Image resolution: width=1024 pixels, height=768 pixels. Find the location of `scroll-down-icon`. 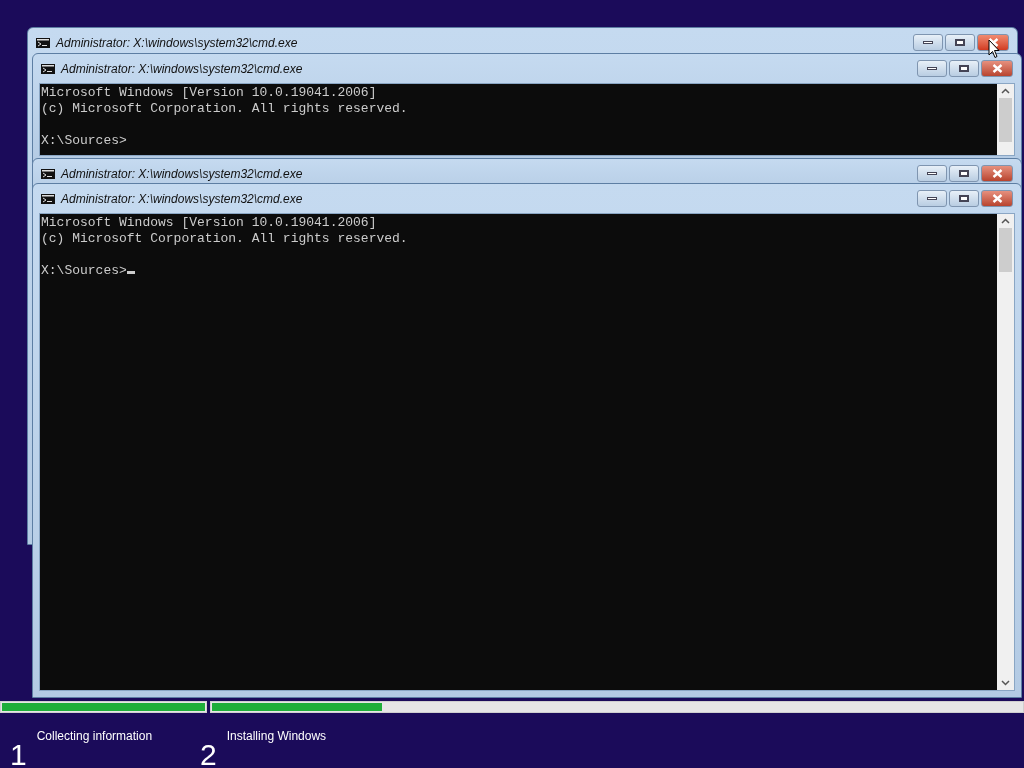

scroll-down-icon is located at coordinates (1005, 683).